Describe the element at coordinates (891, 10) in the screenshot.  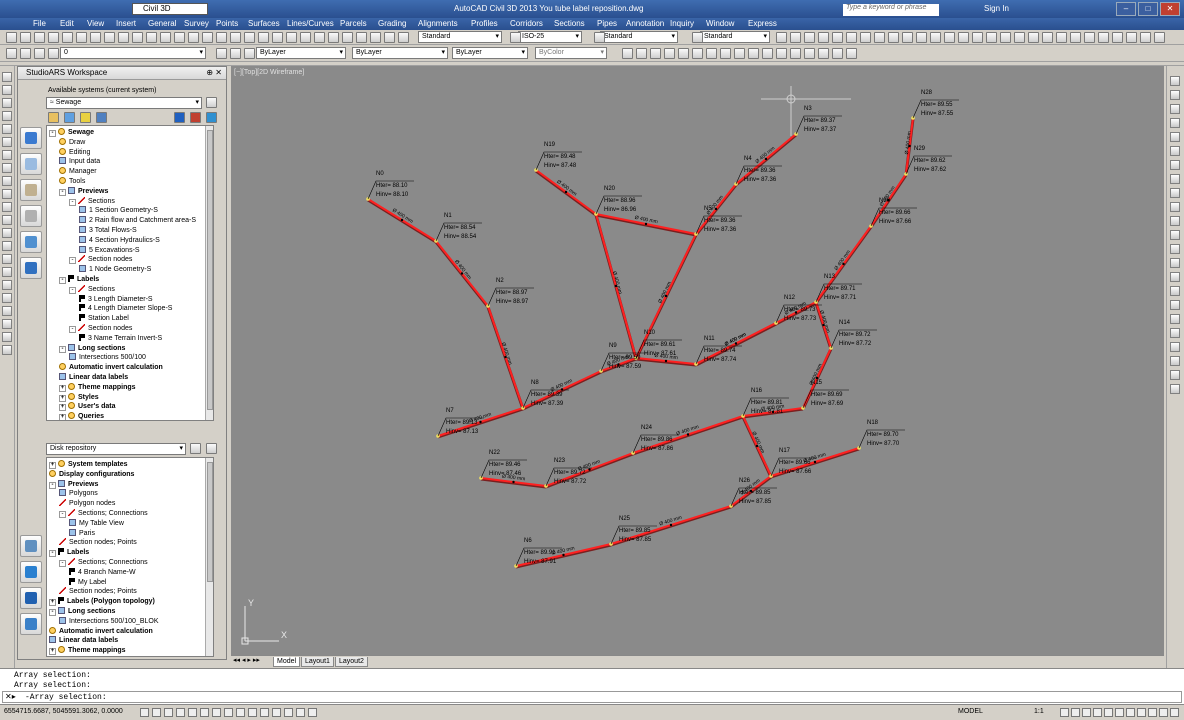
I see `search-input: Type a keyword or phrase` at that location.